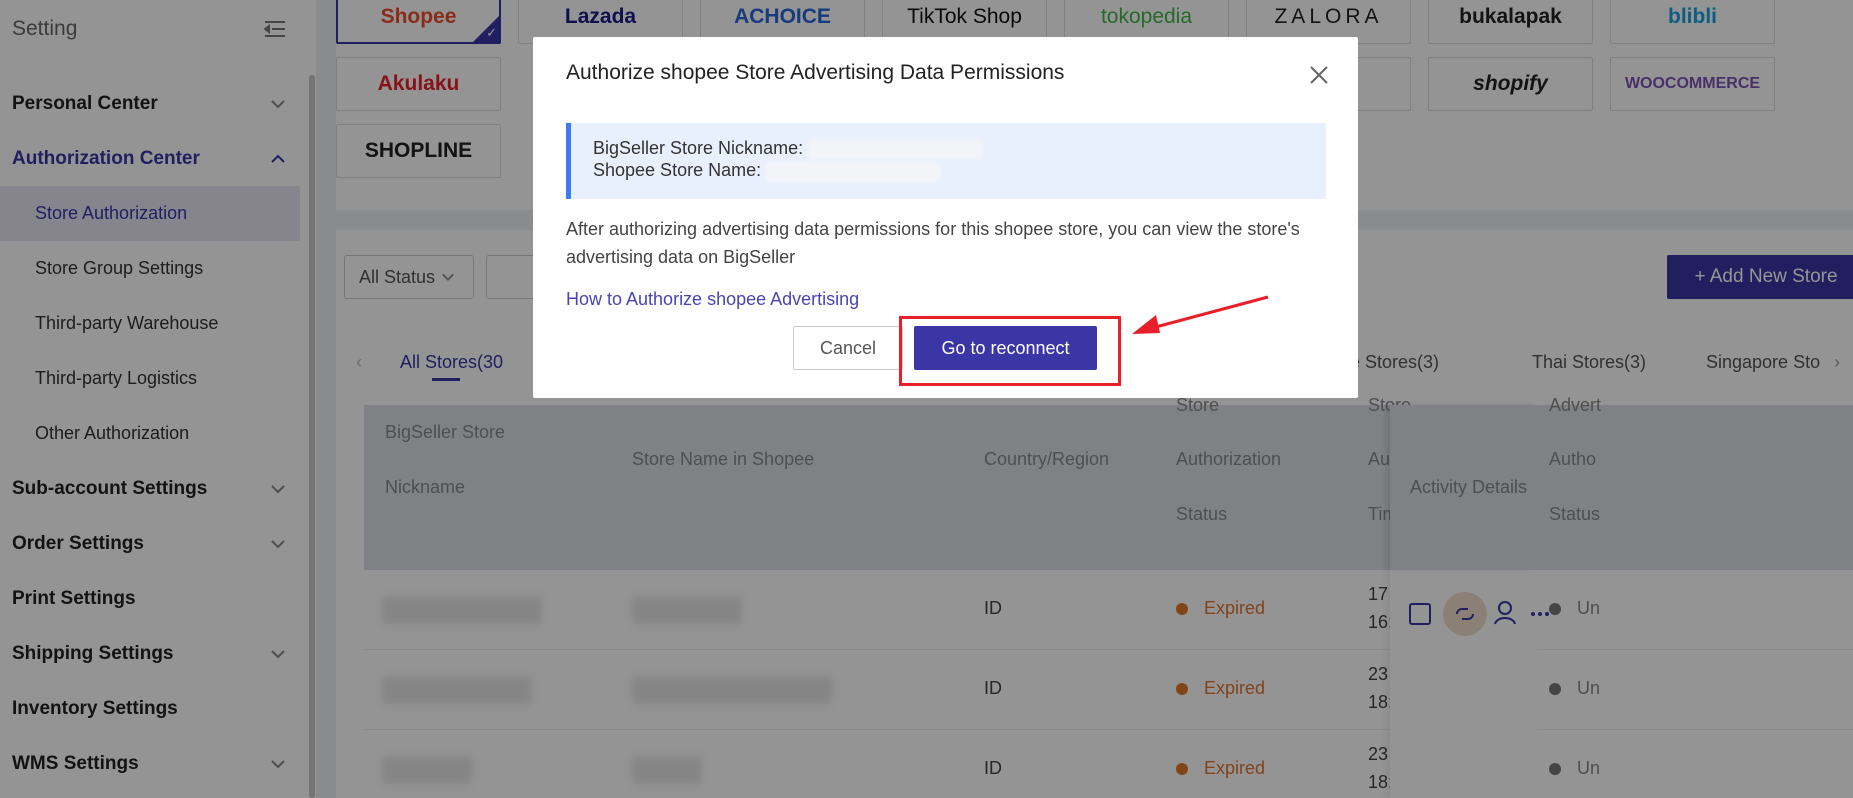 The height and width of the screenshot is (798, 1853). Describe the element at coordinates (1319, 75) in the screenshot. I see `close-icon` at that location.